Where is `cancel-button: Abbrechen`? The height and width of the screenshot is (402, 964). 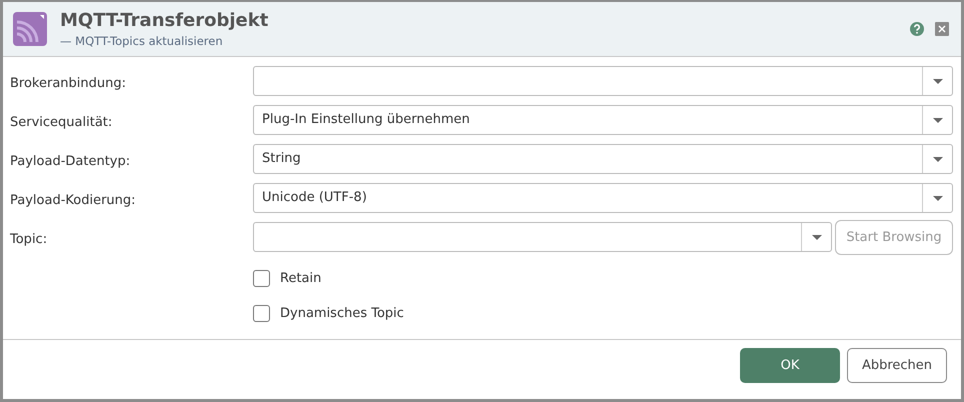
cancel-button: Abbrechen is located at coordinates (897, 365).